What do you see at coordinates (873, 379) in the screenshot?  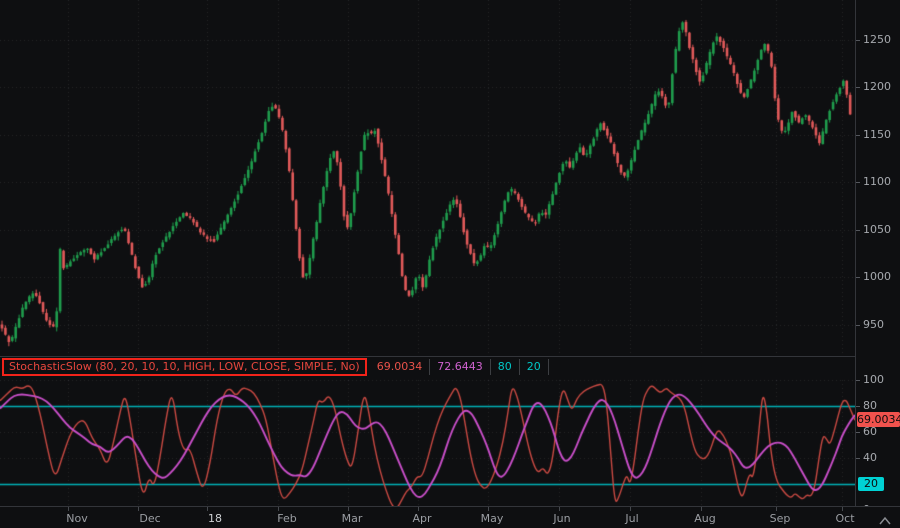 I see `stoch-axis-tick: 100` at bounding box center [873, 379].